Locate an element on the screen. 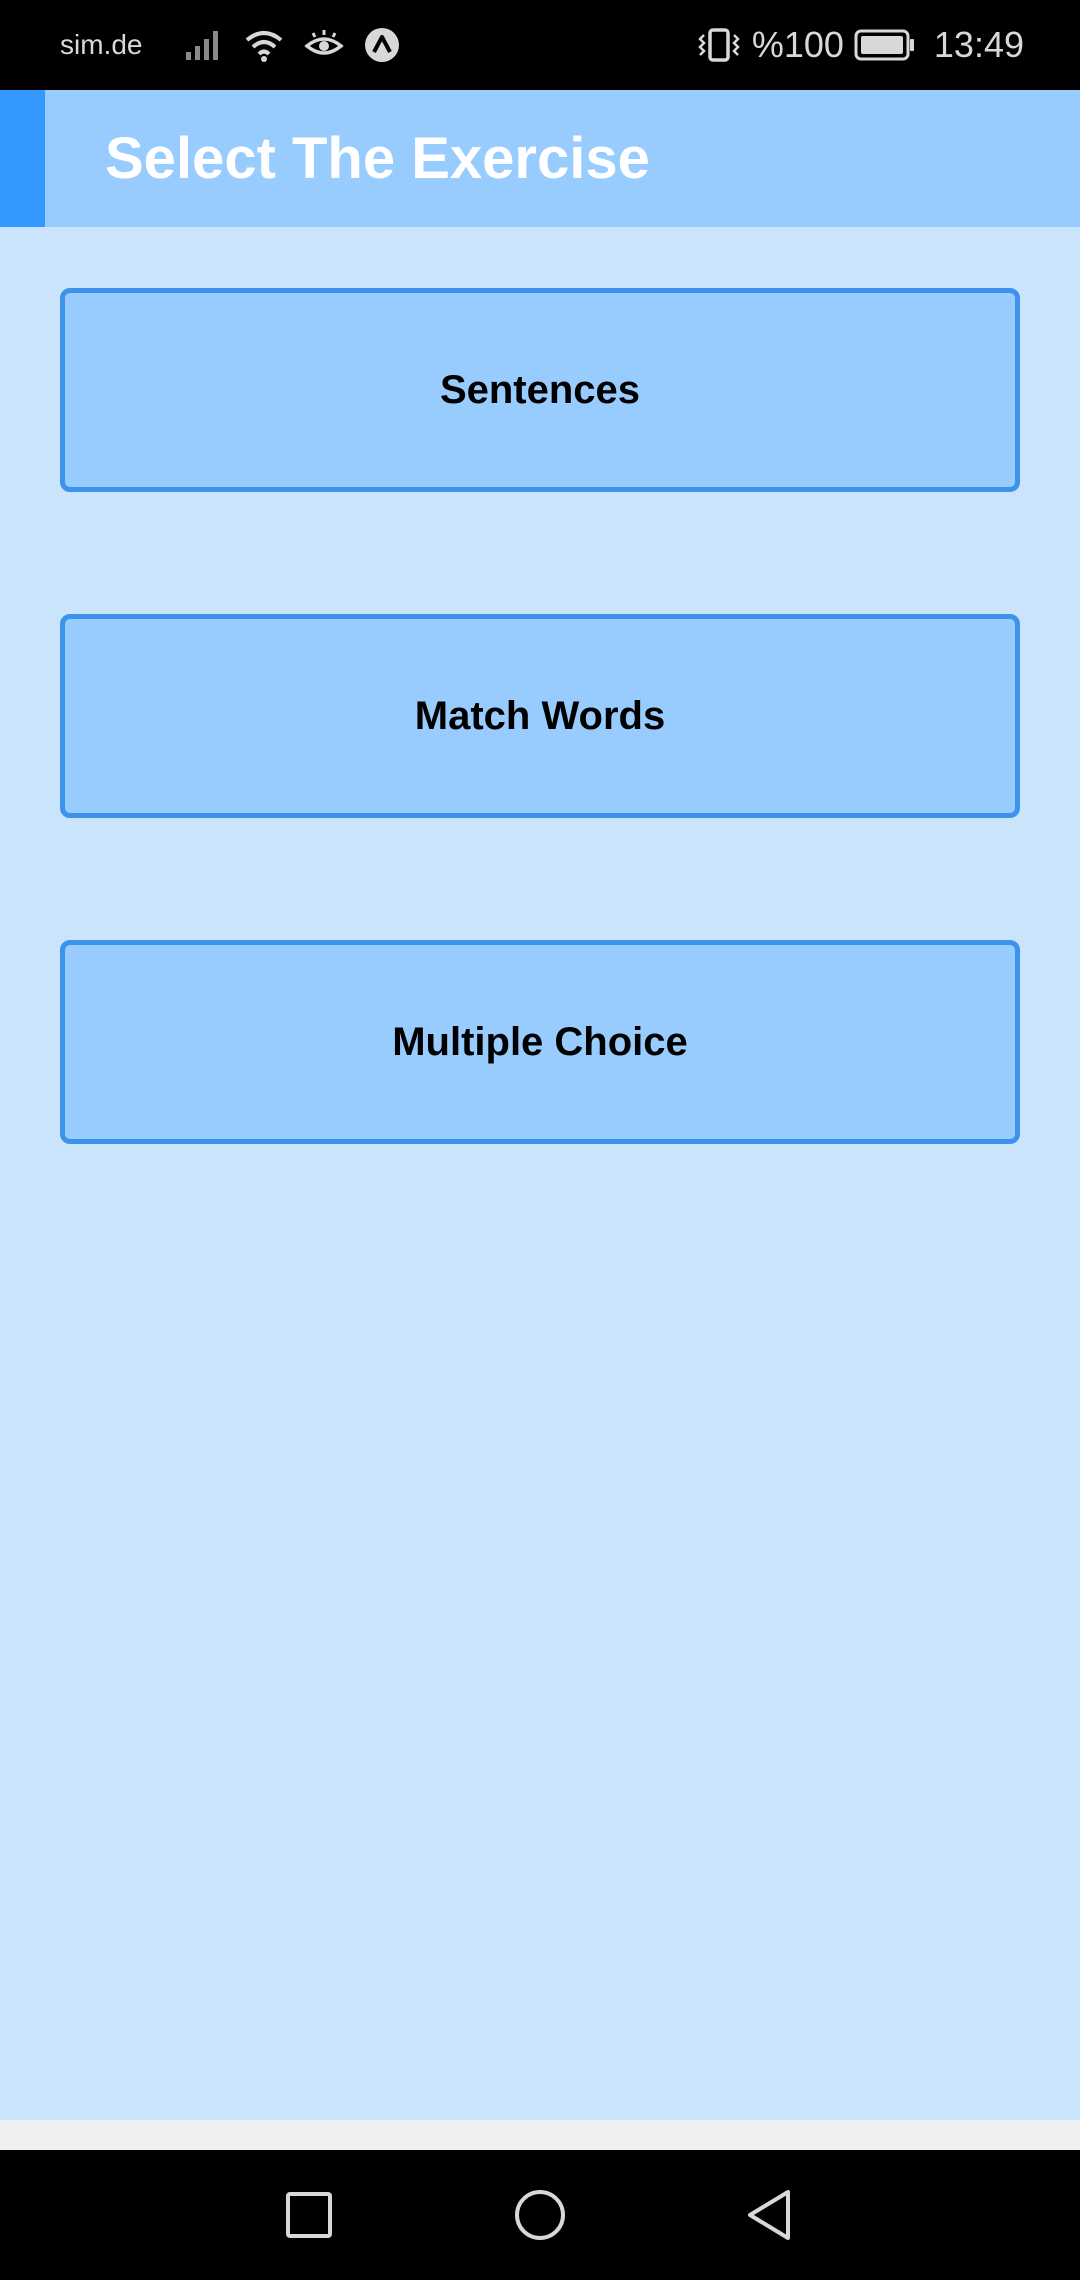 Image resolution: width=1080 pixels, height=2280 pixels. vibrate-icon is located at coordinates (719, 45).